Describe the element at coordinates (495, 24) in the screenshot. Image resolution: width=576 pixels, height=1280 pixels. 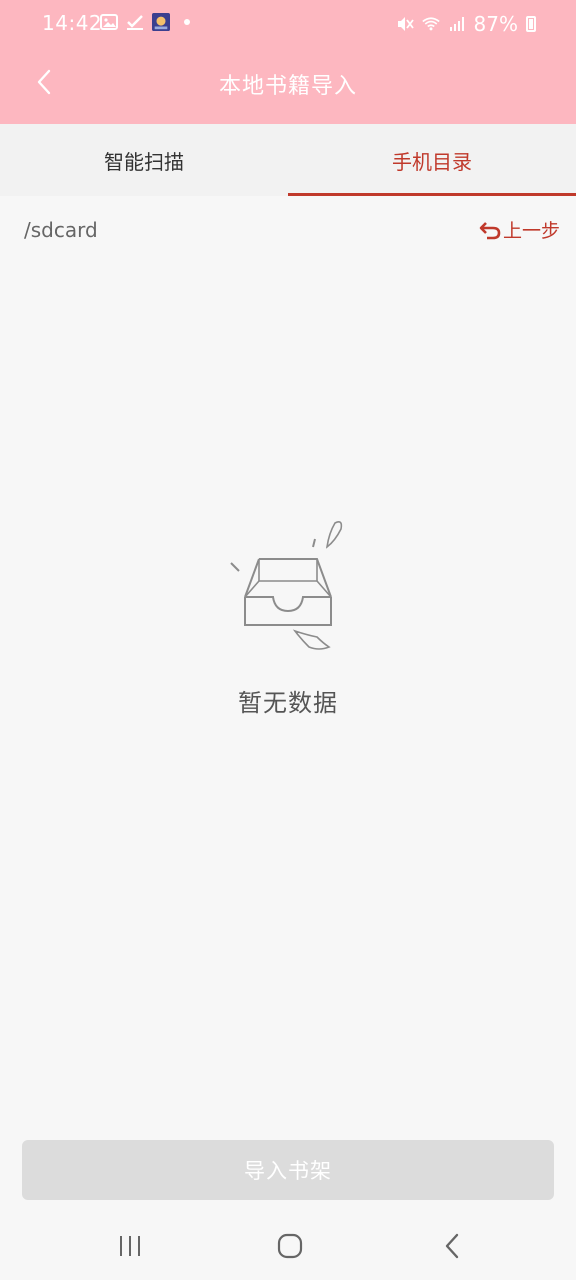
I see `battery-percent: 87%` at that location.